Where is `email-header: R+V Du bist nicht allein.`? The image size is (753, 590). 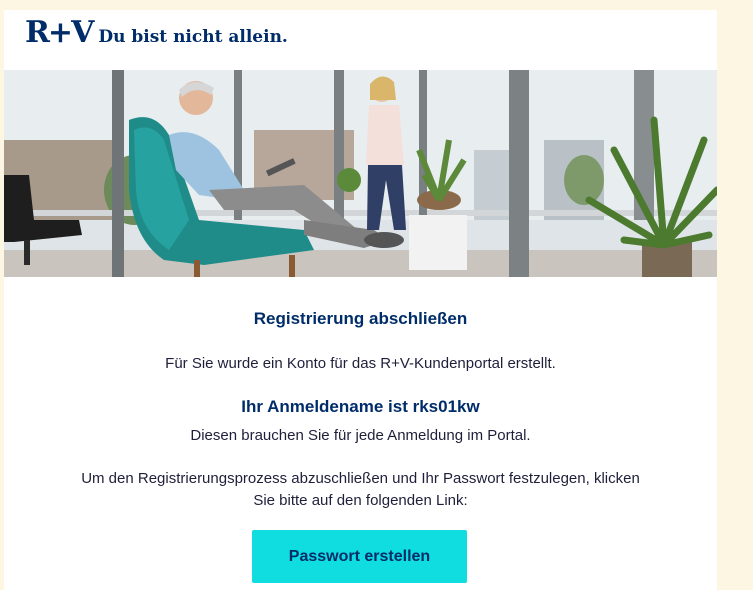
email-header: R+V Du bist nicht allein. is located at coordinates (360, 40).